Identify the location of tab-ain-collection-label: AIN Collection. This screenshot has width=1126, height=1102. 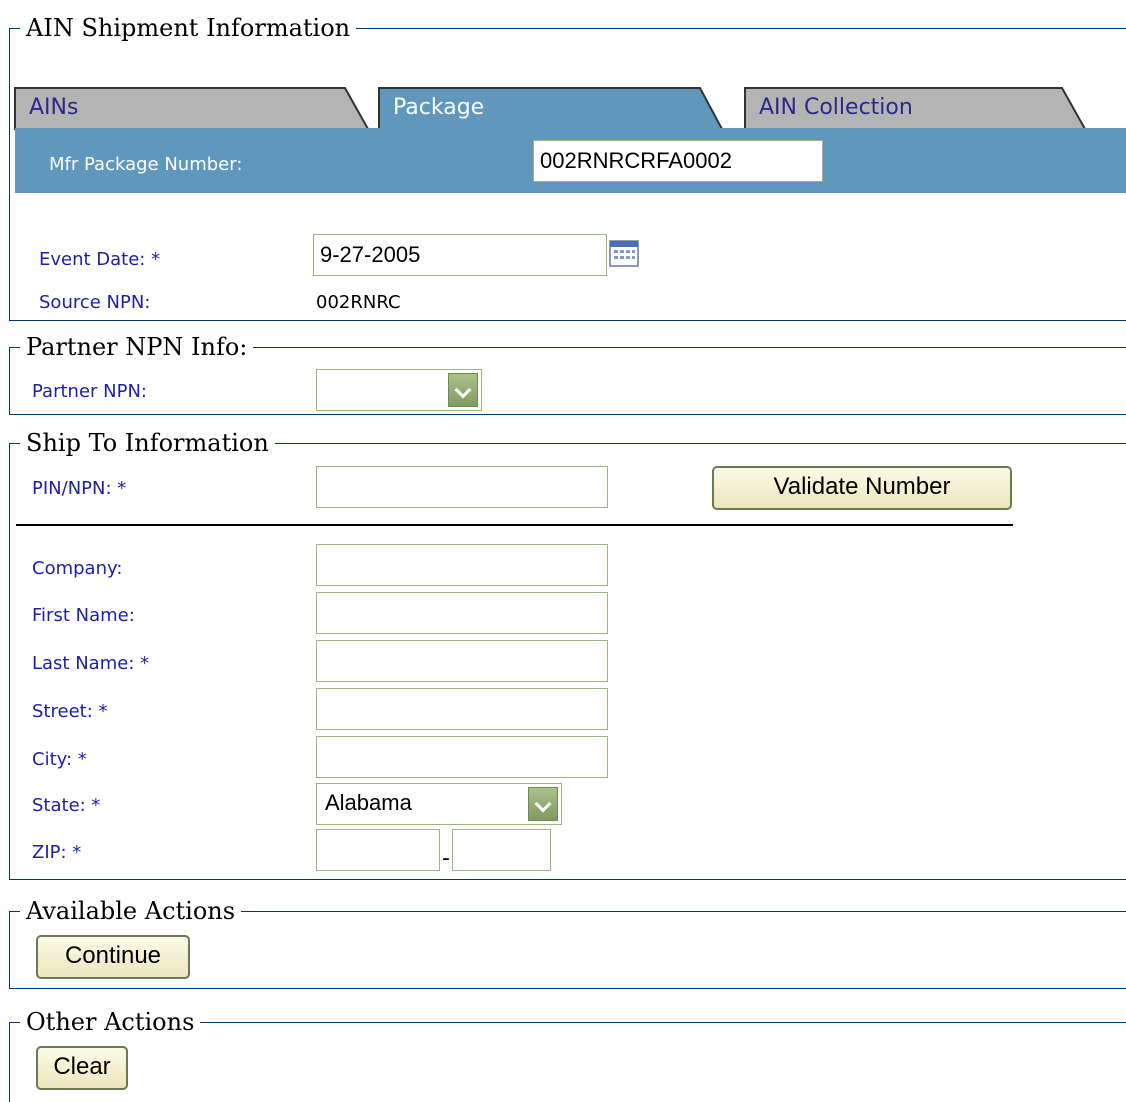
(836, 107).